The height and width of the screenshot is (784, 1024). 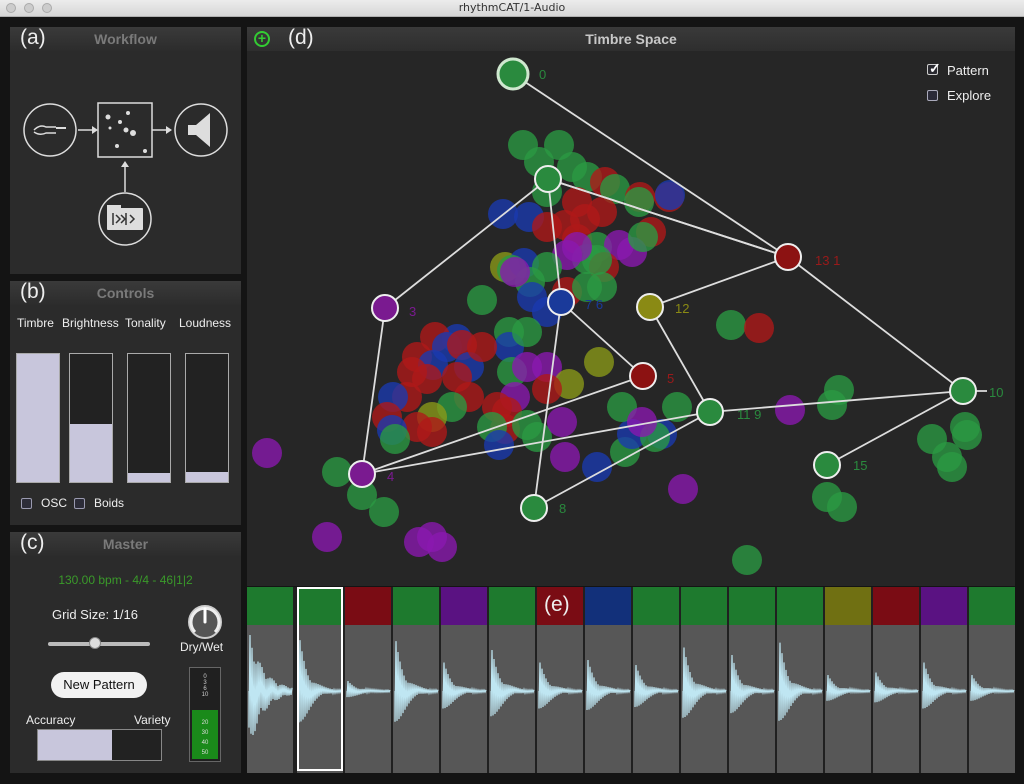 I want to click on speaker-output-icon, so click(x=201, y=130).